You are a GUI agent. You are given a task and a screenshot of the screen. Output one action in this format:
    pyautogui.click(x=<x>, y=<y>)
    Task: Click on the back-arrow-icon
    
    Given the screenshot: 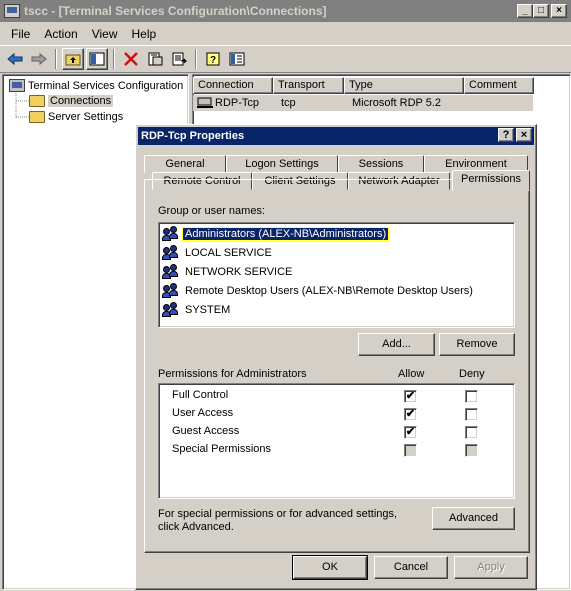 What is the action you would take?
    pyautogui.click(x=15, y=59)
    